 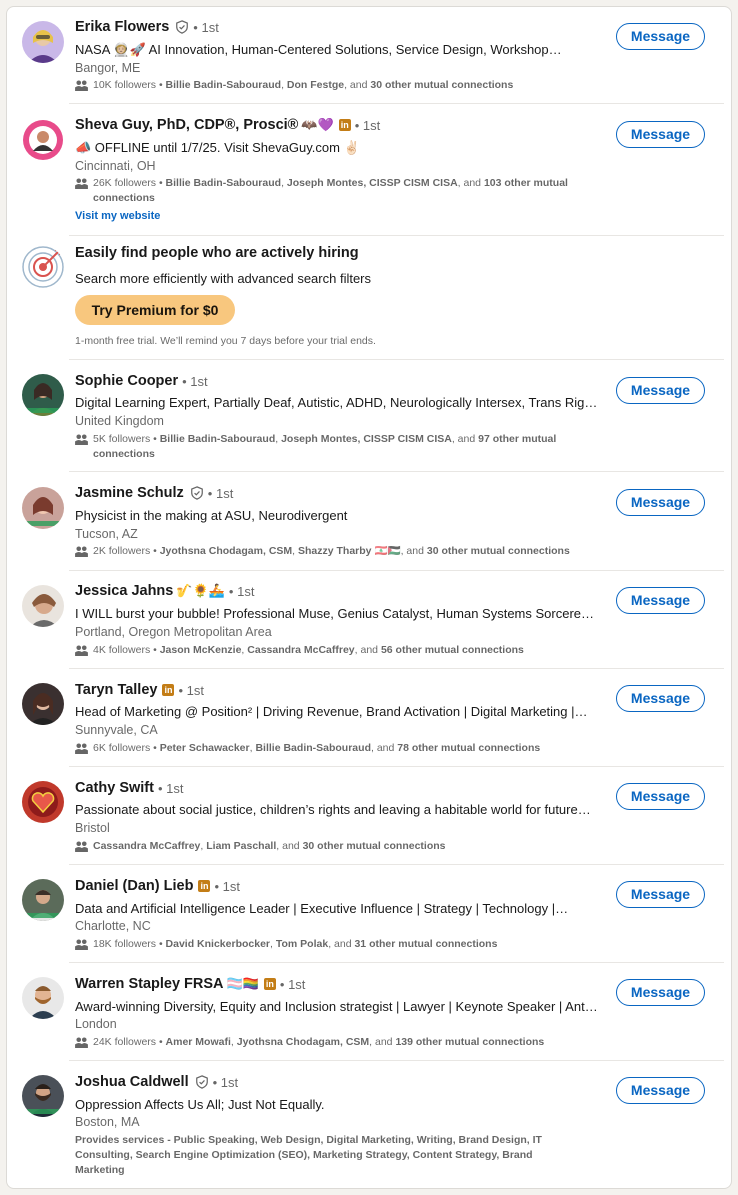 I want to click on follower-count: 26K followers, so click(x=125, y=183).